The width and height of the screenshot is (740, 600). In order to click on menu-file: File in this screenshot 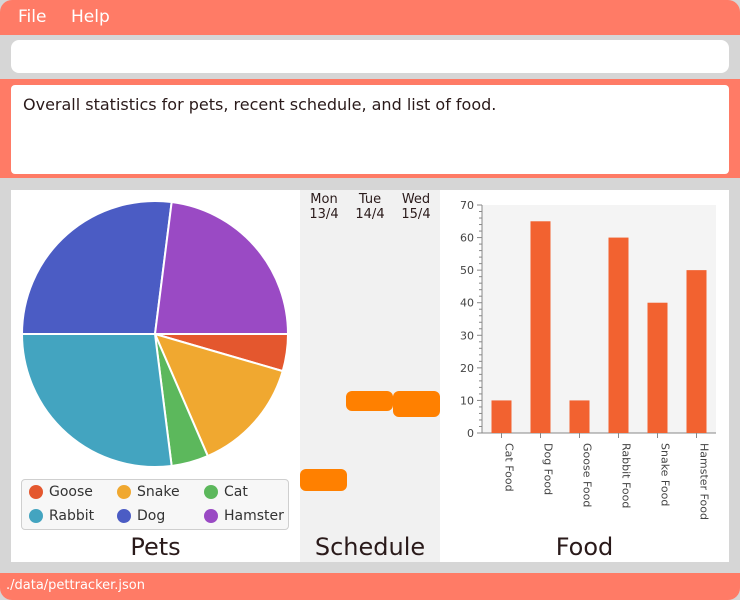, I will do `click(32, 17)`.